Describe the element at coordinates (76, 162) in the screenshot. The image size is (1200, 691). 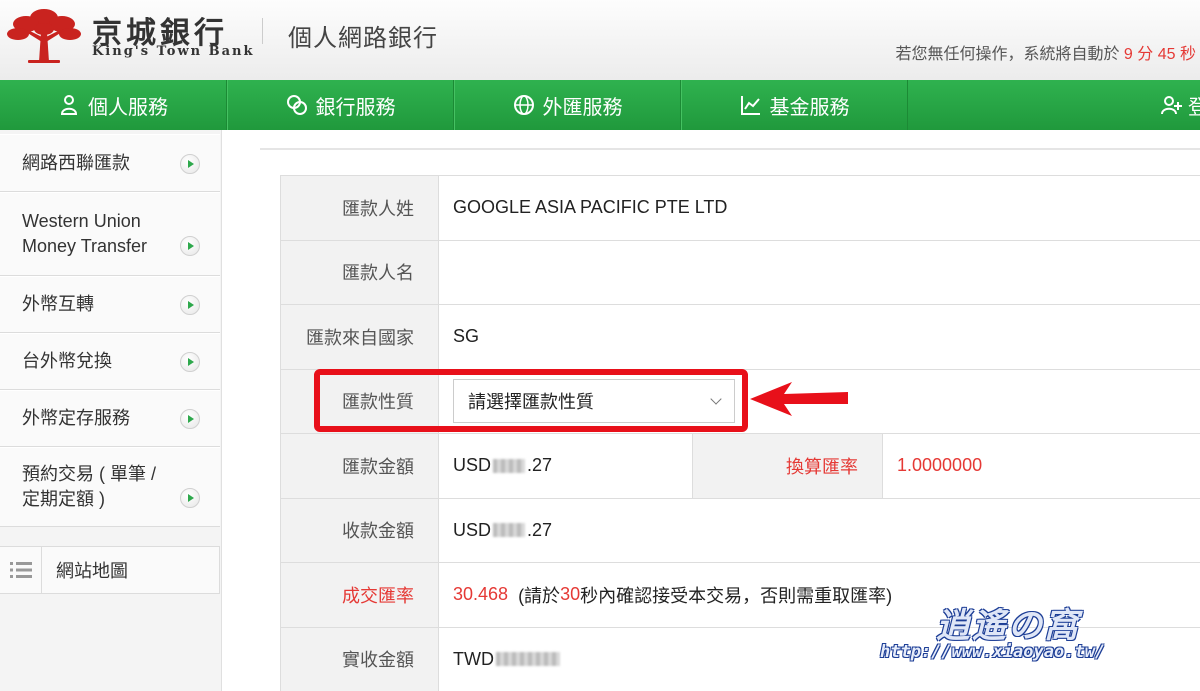
I see `sidebar-item-label: 網路西聯匯款` at that location.